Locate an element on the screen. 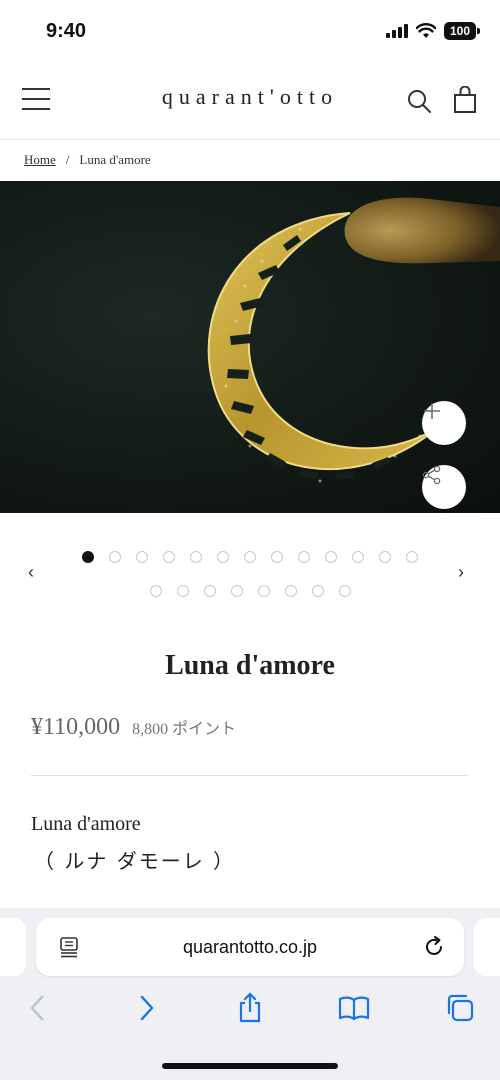  status-icons: 100 is located at coordinates (433, 31).